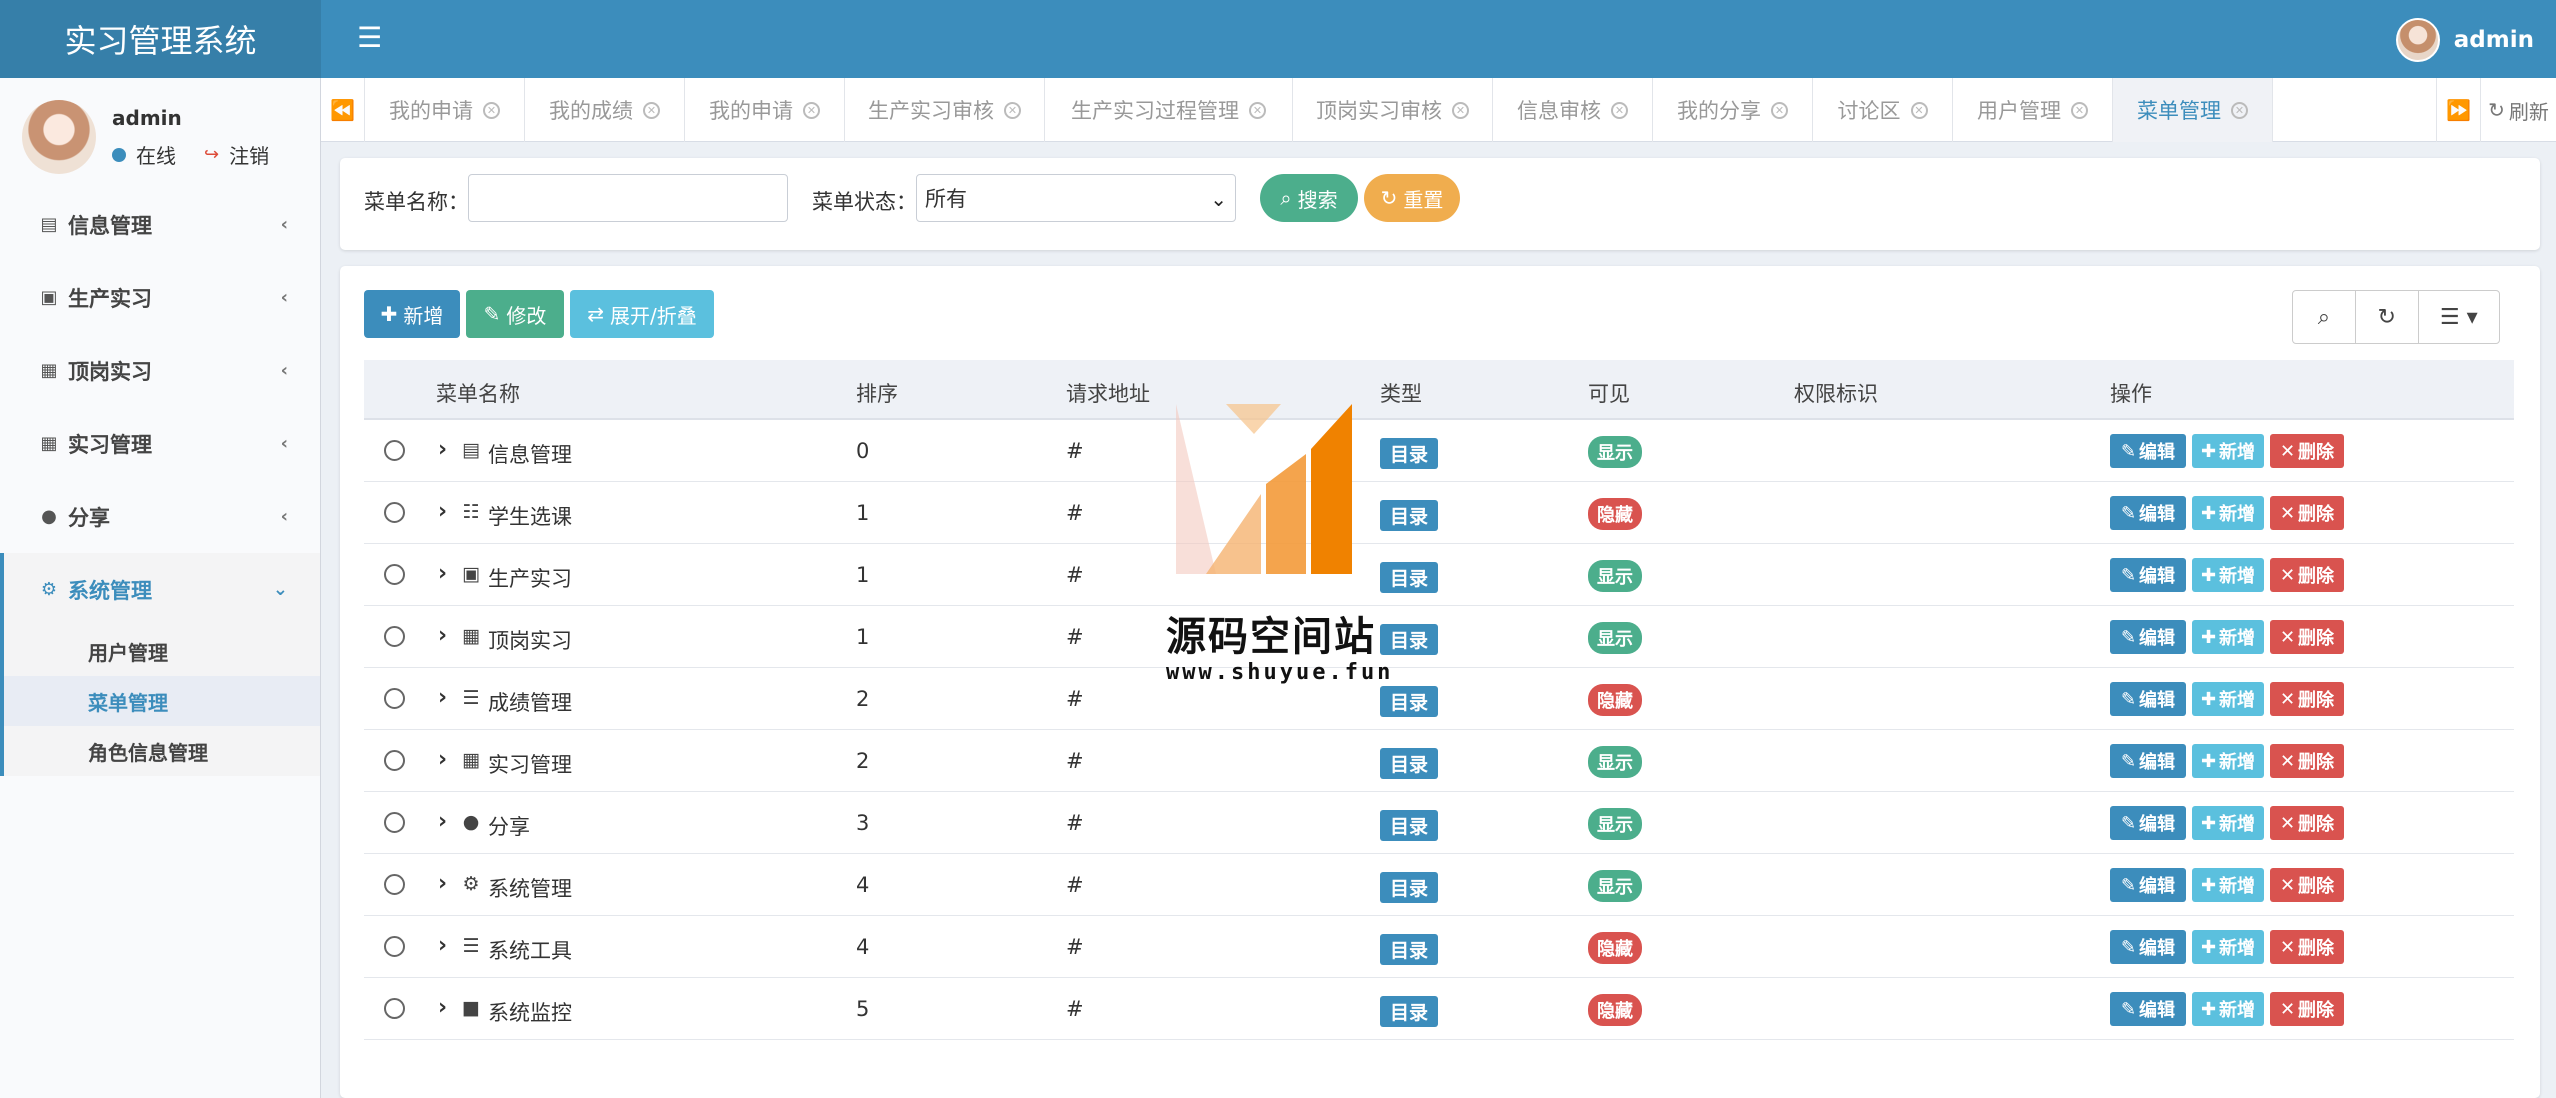  Describe the element at coordinates (369, 38) in the screenshot. I see `sidebar-toggle-icon: ☰` at that location.